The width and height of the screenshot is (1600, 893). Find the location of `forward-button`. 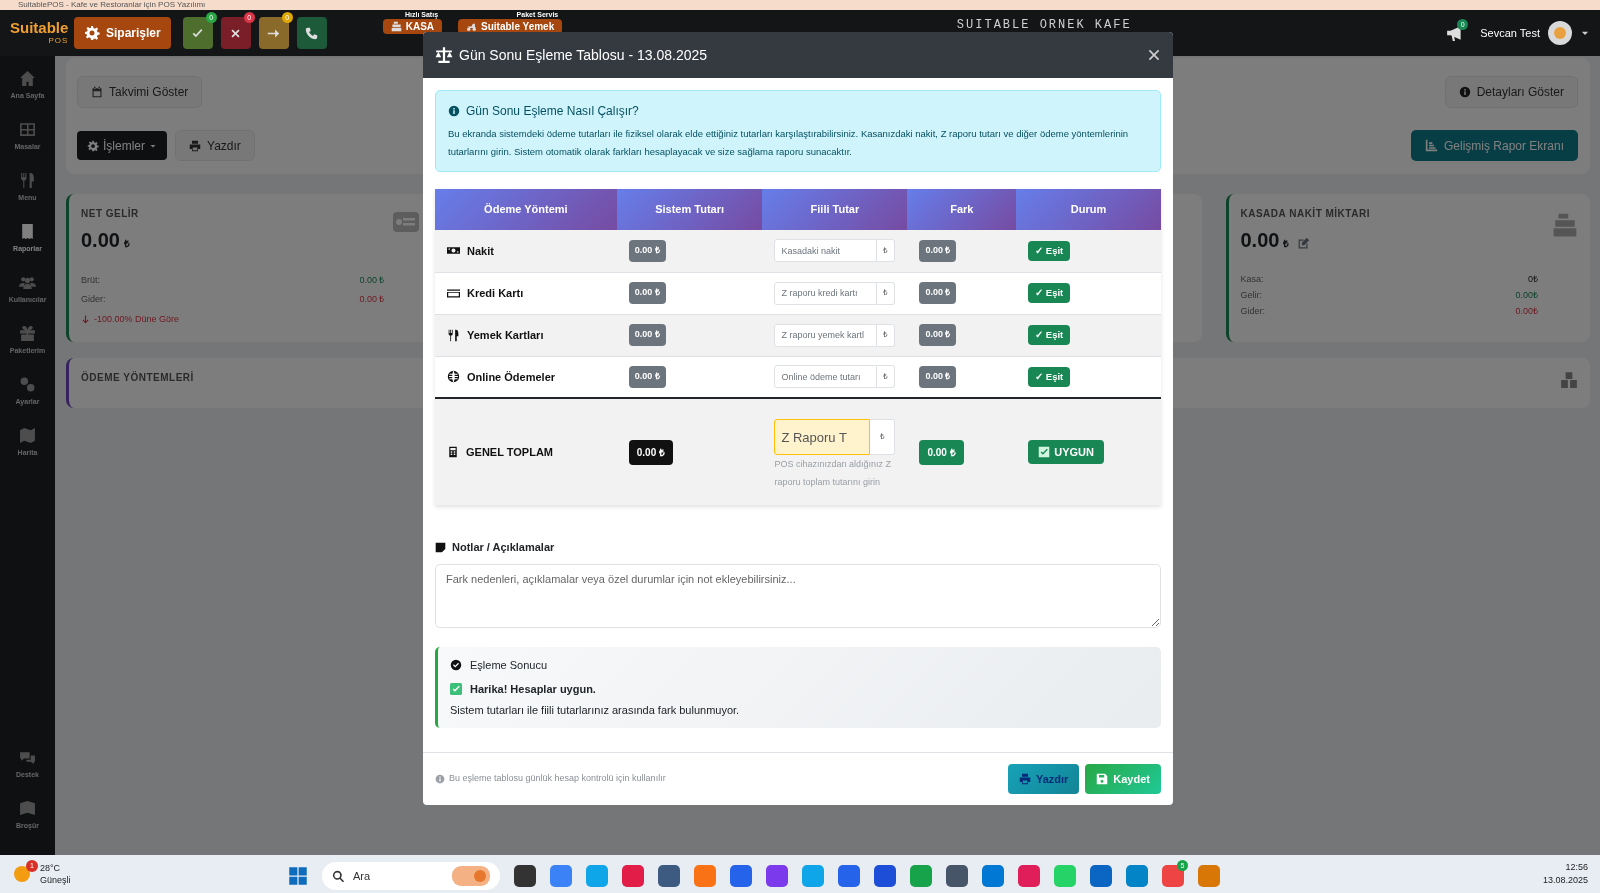

forward-button is located at coordinates (273, 33).